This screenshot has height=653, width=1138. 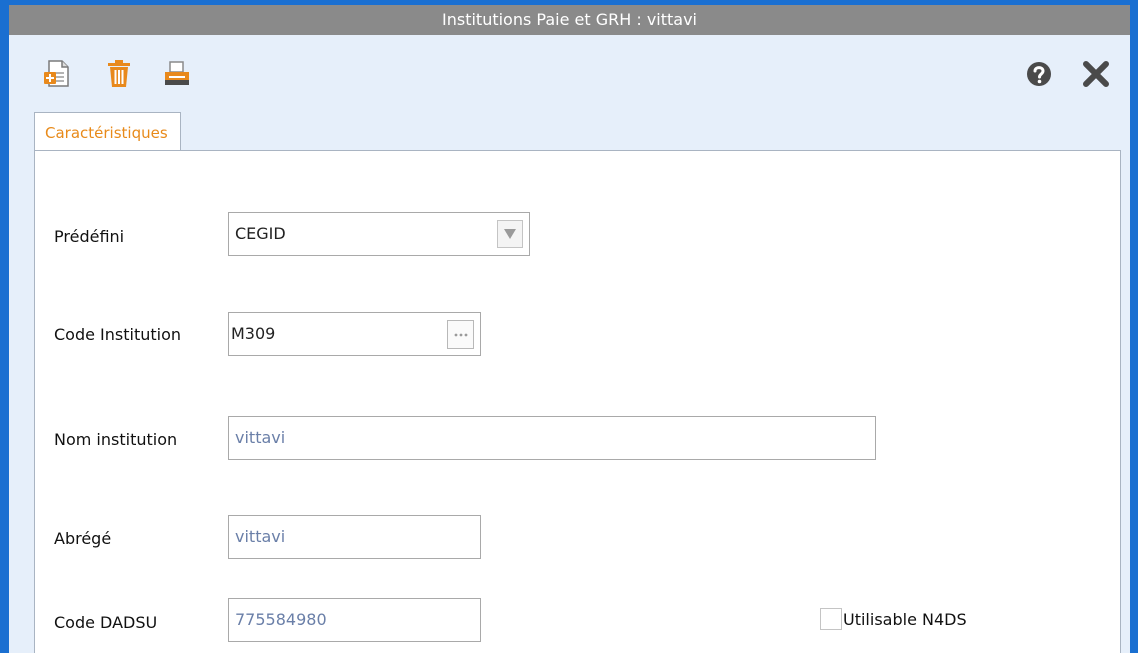 I want to click on ellipsis-icon, so click(x=460, y=334).